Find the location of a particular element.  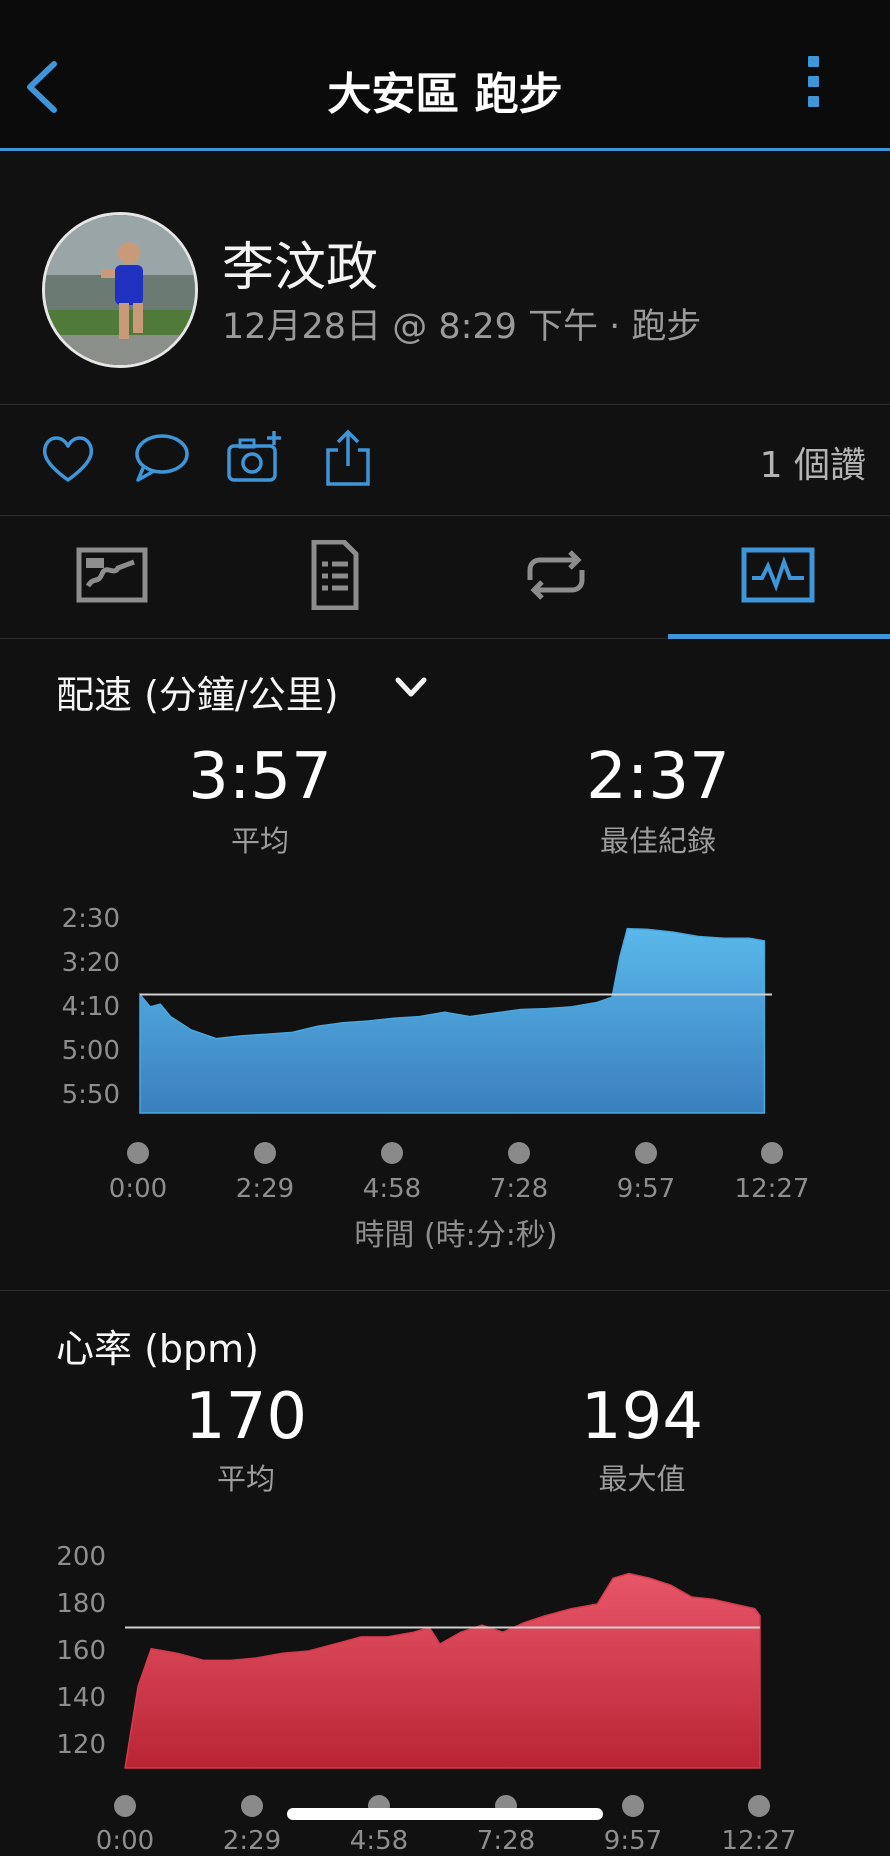

hr-x-tick: 2:29 is located at coordinates (252, 1841).